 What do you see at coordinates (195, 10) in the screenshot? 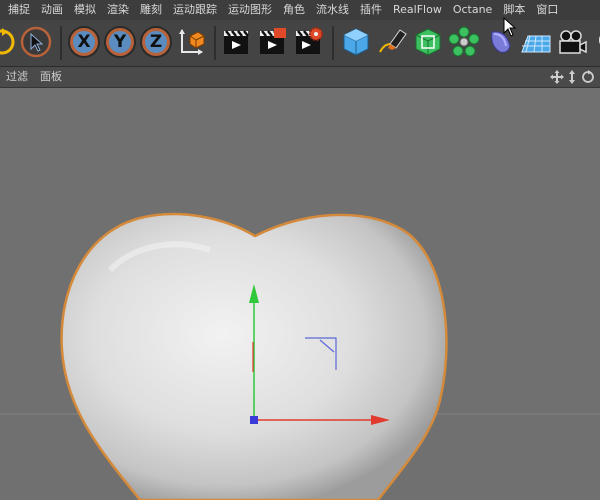
I see `menu-item: 运动跟踪` at bounding box center [195, 10].